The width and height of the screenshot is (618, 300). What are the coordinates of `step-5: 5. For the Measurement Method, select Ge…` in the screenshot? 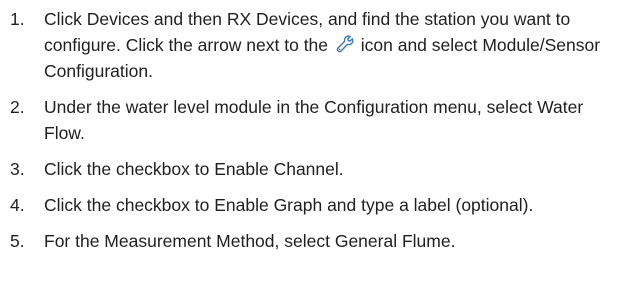 It's located at (309, 241).